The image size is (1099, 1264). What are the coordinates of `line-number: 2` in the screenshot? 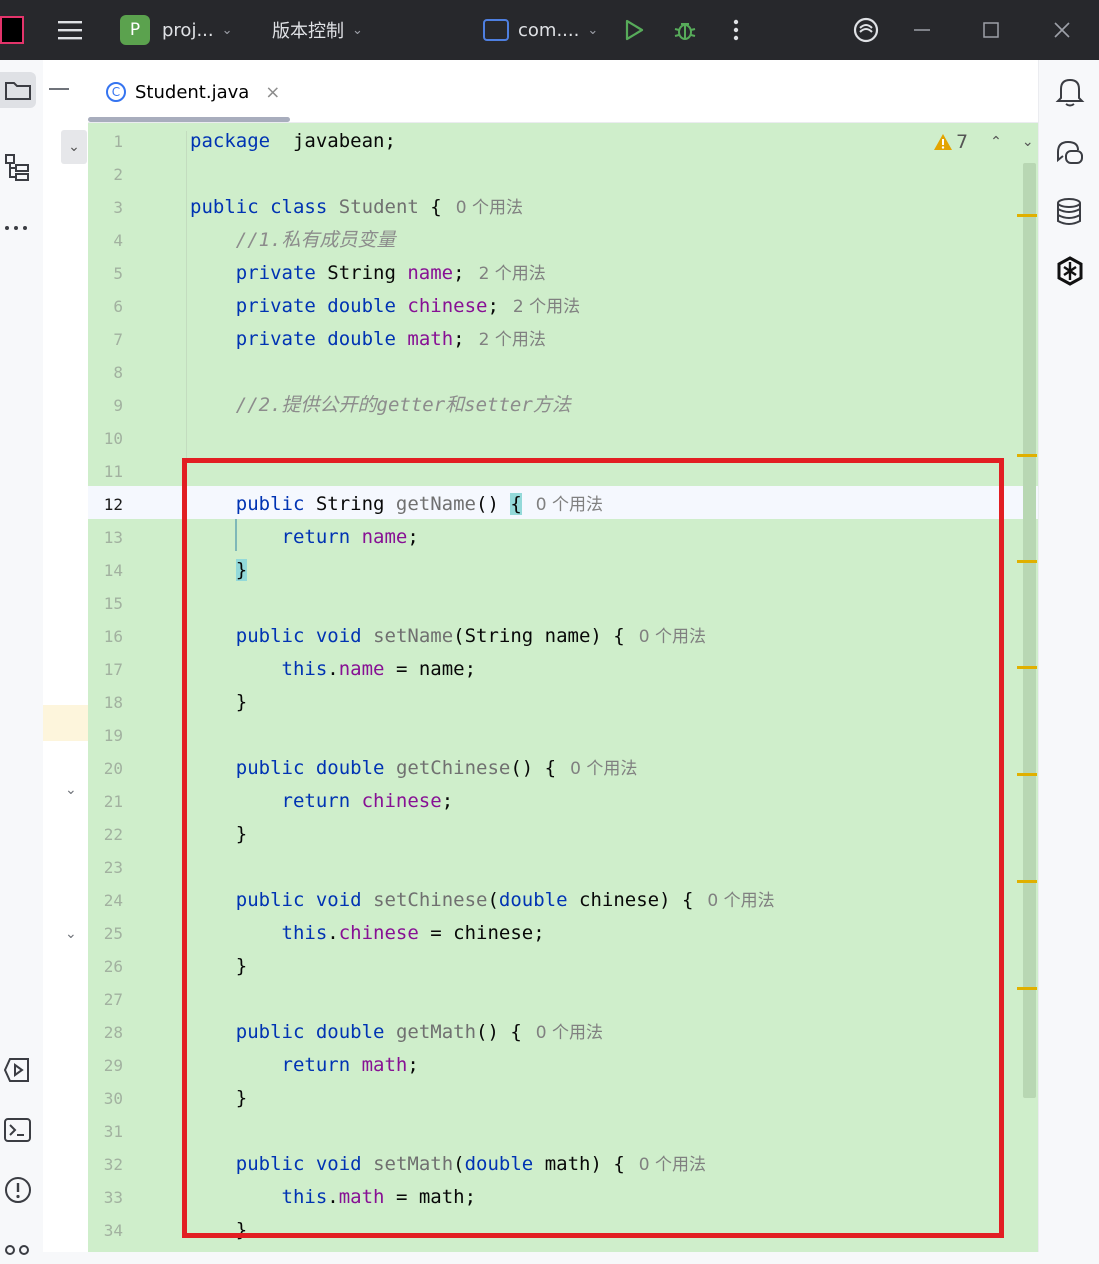 It's located at (105, 174).